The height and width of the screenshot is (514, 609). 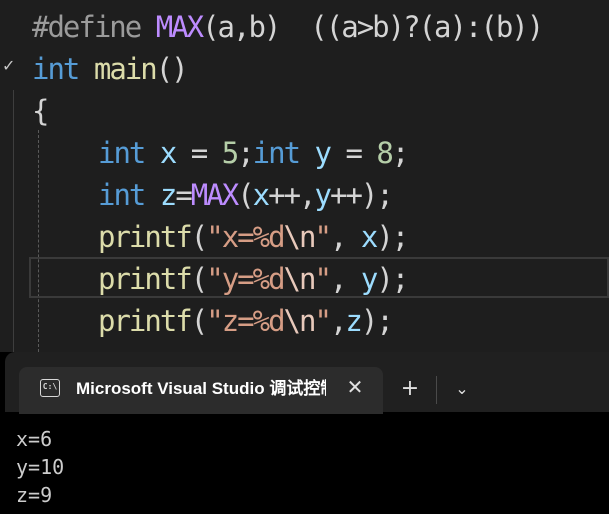 What do you see at coordinates (230, 153) in the screenshot?
I see `number: 5` at bounding box center [230, 153].